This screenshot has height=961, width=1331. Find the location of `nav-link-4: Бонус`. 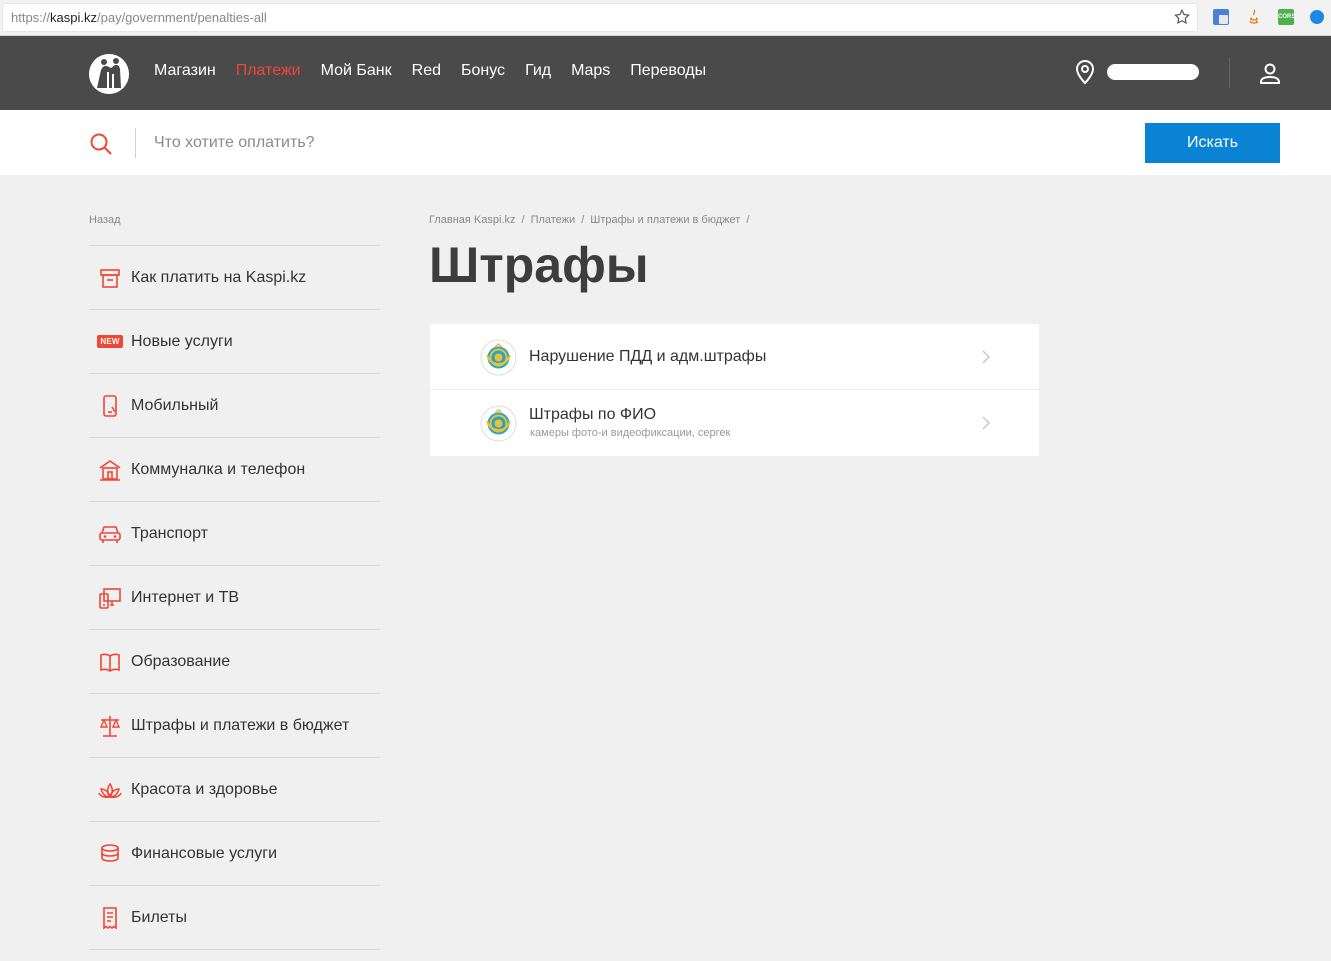

nav-link-4: Бонус is located at coordinates (483, 71).